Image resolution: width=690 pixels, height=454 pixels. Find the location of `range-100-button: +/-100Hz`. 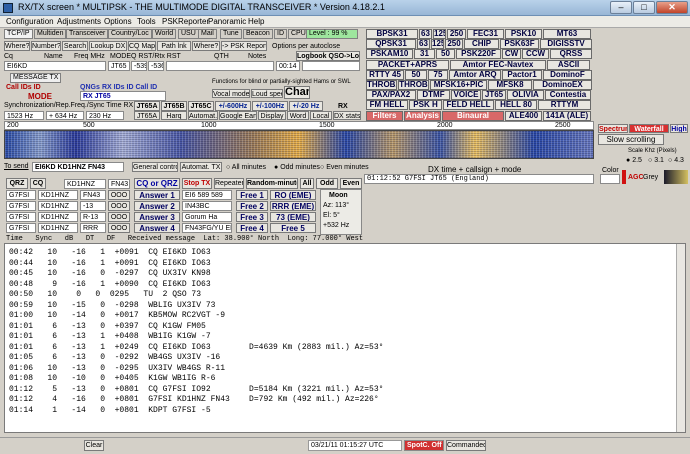

range-100-button: +/-100Hz is located at coordinates (270, 106).